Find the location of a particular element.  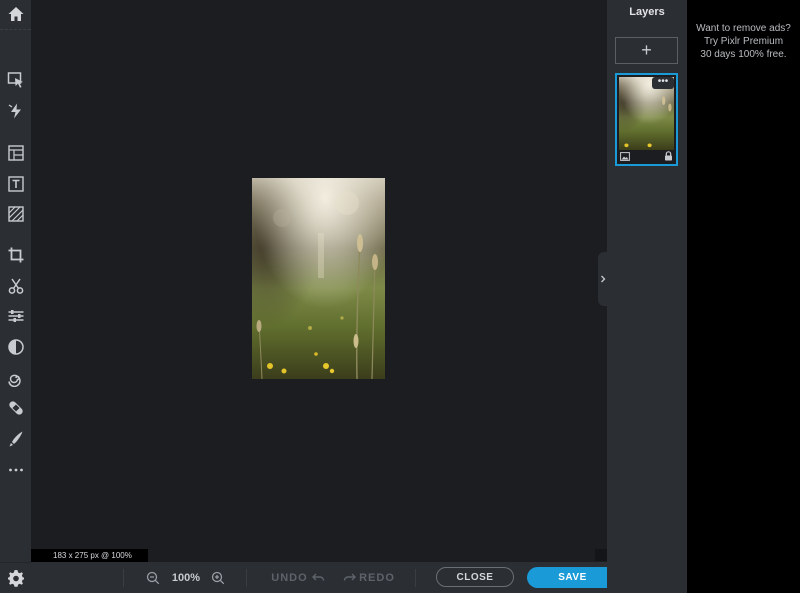

crop-tool-button is located at coordinates (15, 255).